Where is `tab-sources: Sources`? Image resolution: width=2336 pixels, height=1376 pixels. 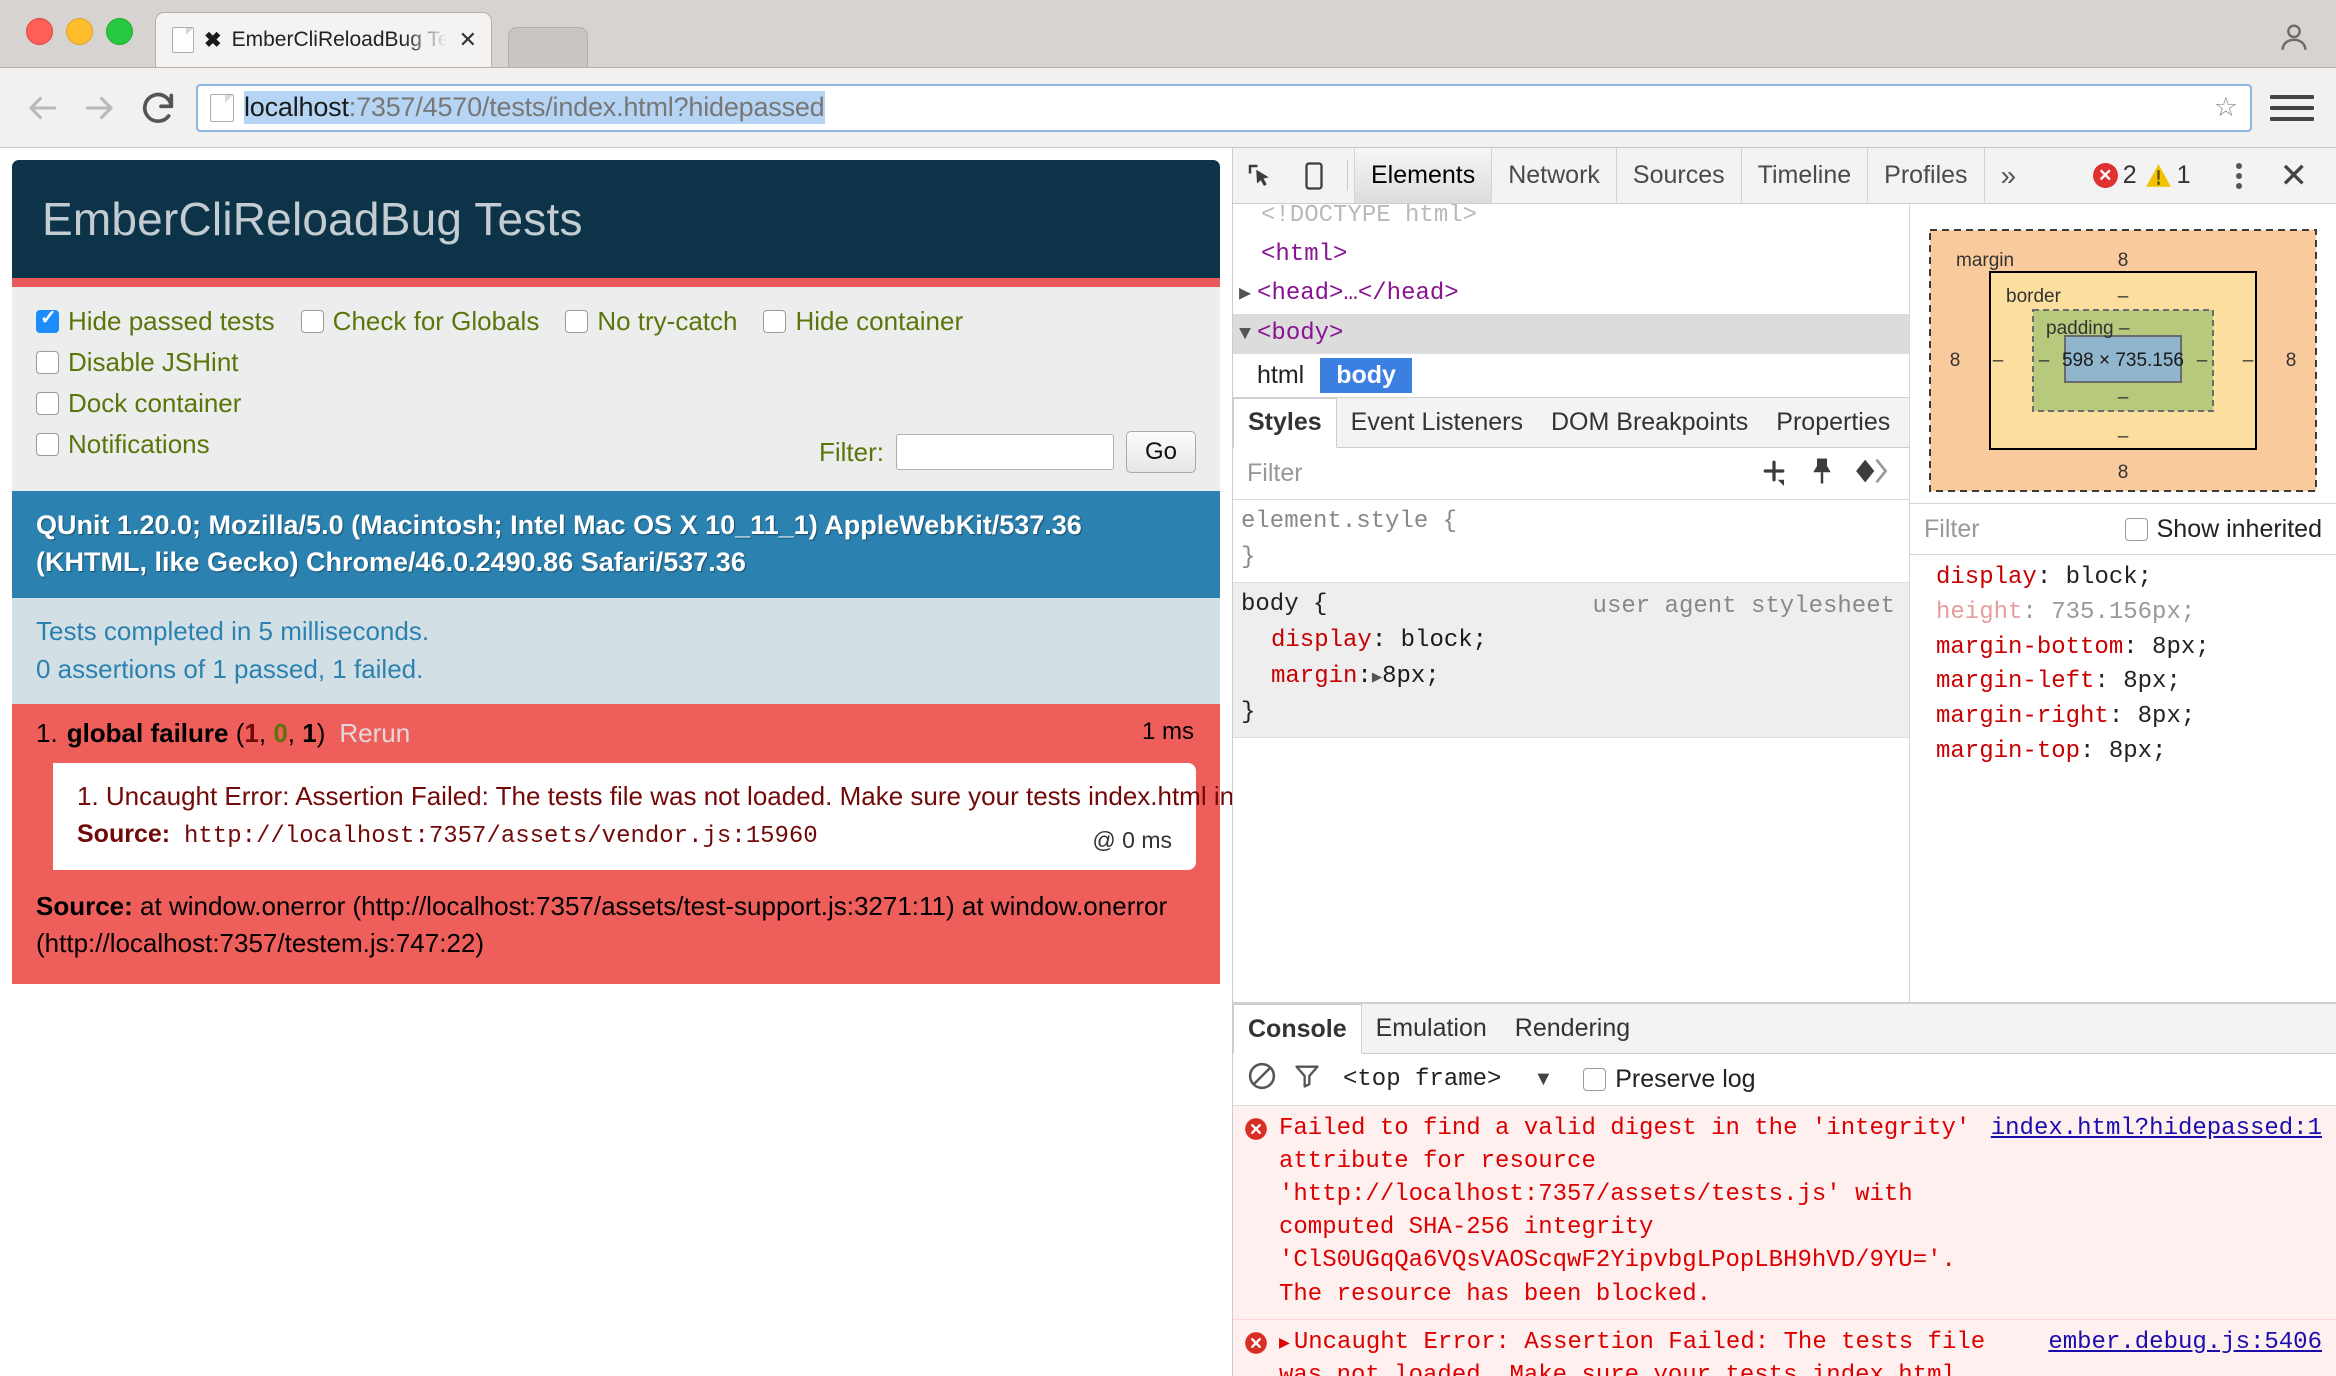
tab-sources: Sources is located at coordinates (1679, 175).